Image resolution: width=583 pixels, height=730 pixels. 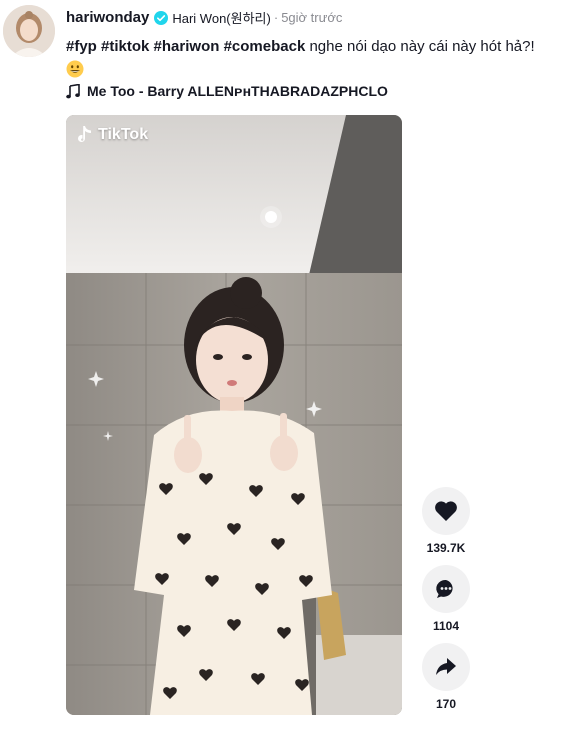 I want to click on nickname: Hari Won(원하리), so click(x=221, y=17).